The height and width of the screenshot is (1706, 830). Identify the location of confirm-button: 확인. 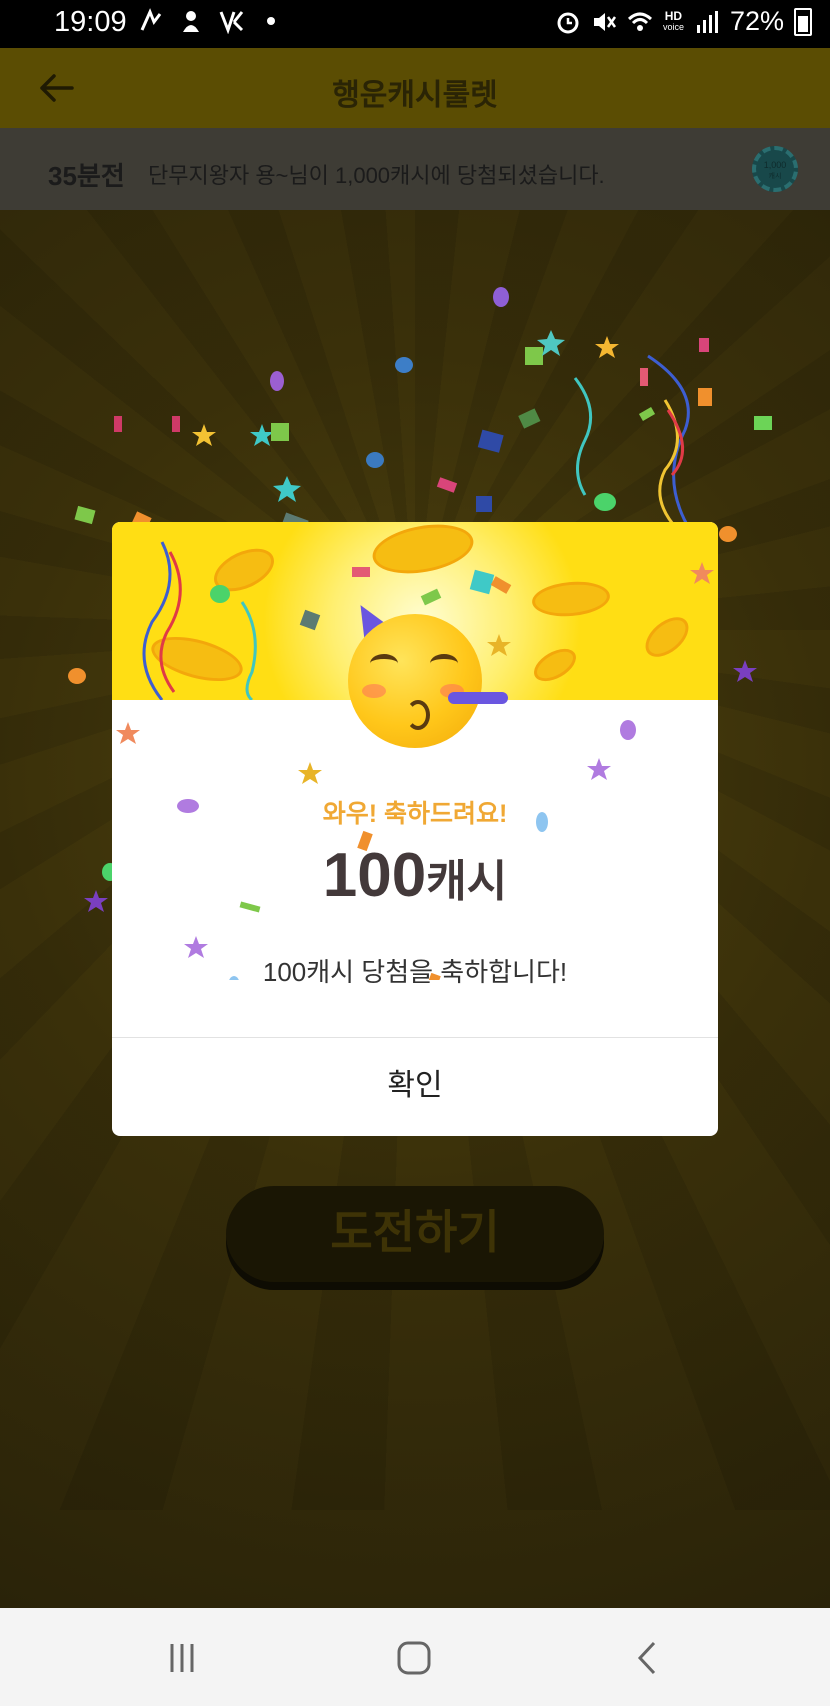
(415, 1087).